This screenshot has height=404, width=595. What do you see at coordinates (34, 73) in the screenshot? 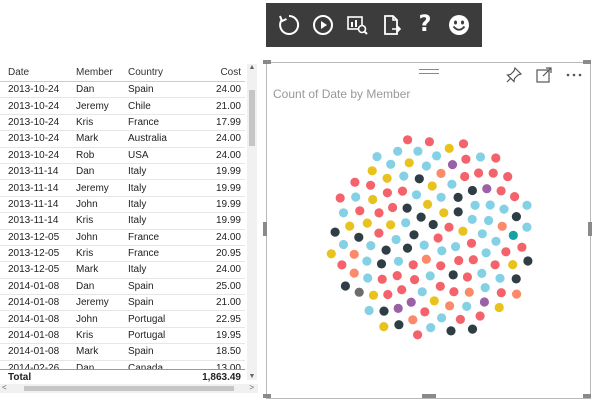
I see `column-header-date: Date` at bounding box center [34, 73].